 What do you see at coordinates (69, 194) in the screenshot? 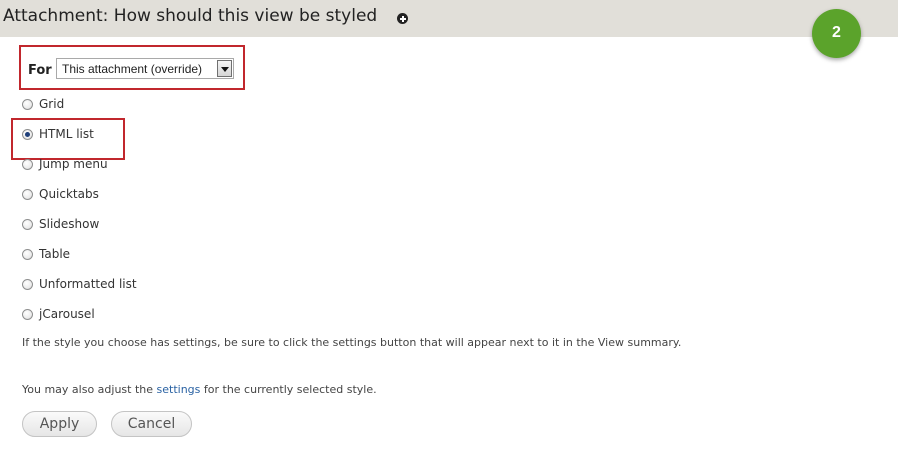
I see `style-option-label: Quicktabs` at bounding box center [69, 194].